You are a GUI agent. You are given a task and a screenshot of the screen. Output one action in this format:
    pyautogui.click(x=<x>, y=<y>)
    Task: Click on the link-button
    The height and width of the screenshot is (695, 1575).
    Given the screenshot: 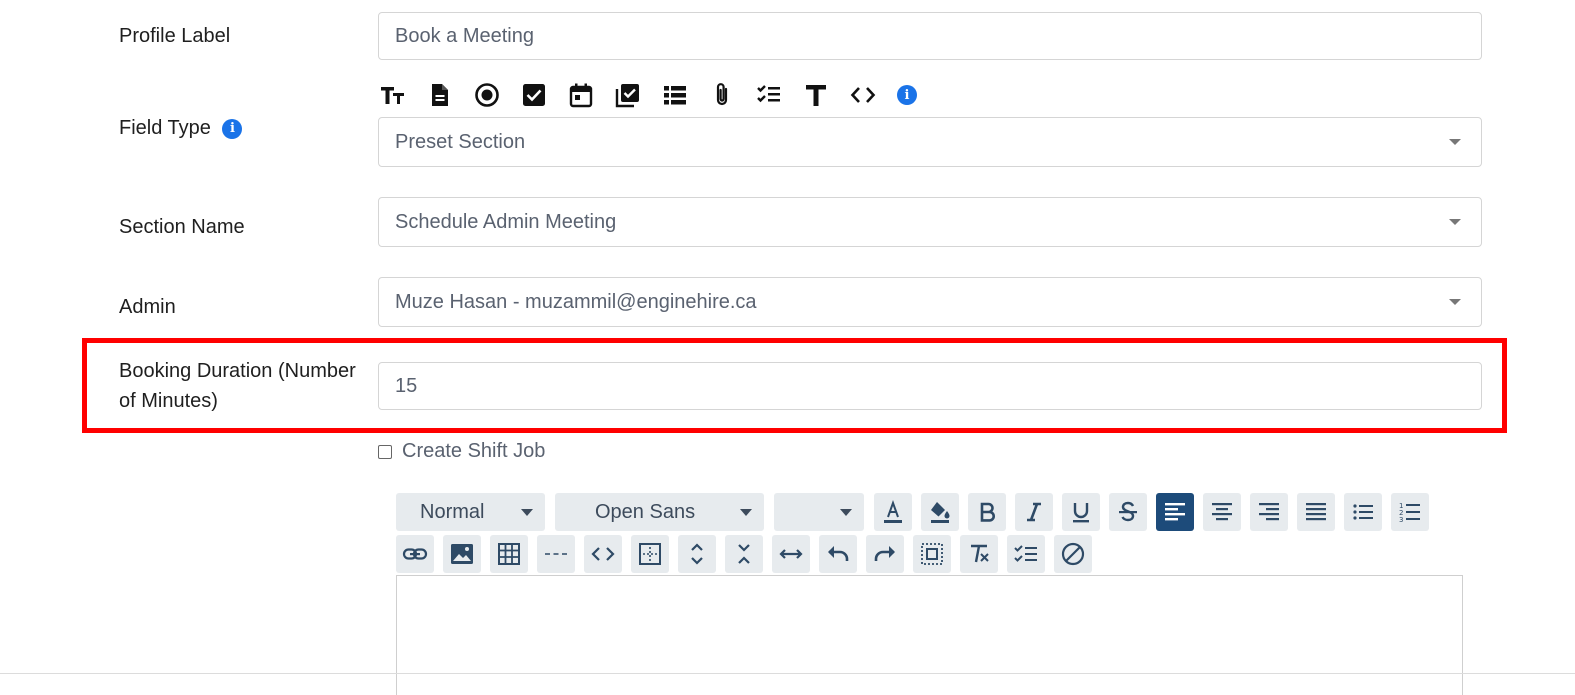 What is the action you would take?
    pyautogui.click(x=415, y=554)
    